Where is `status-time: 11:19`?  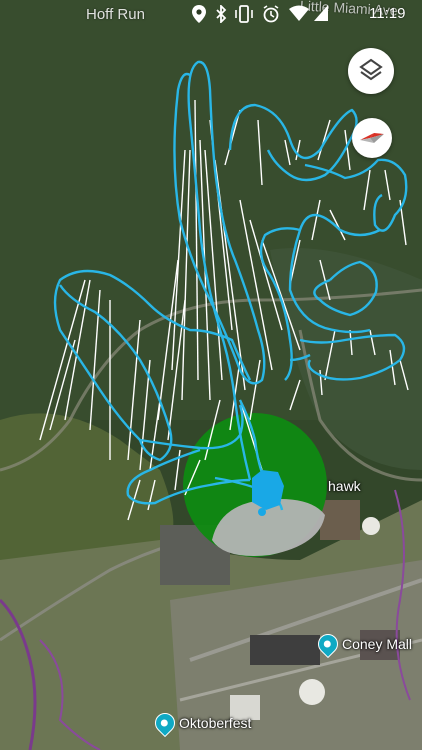 status-time: 11:19 is located at coordinates (387, 13).